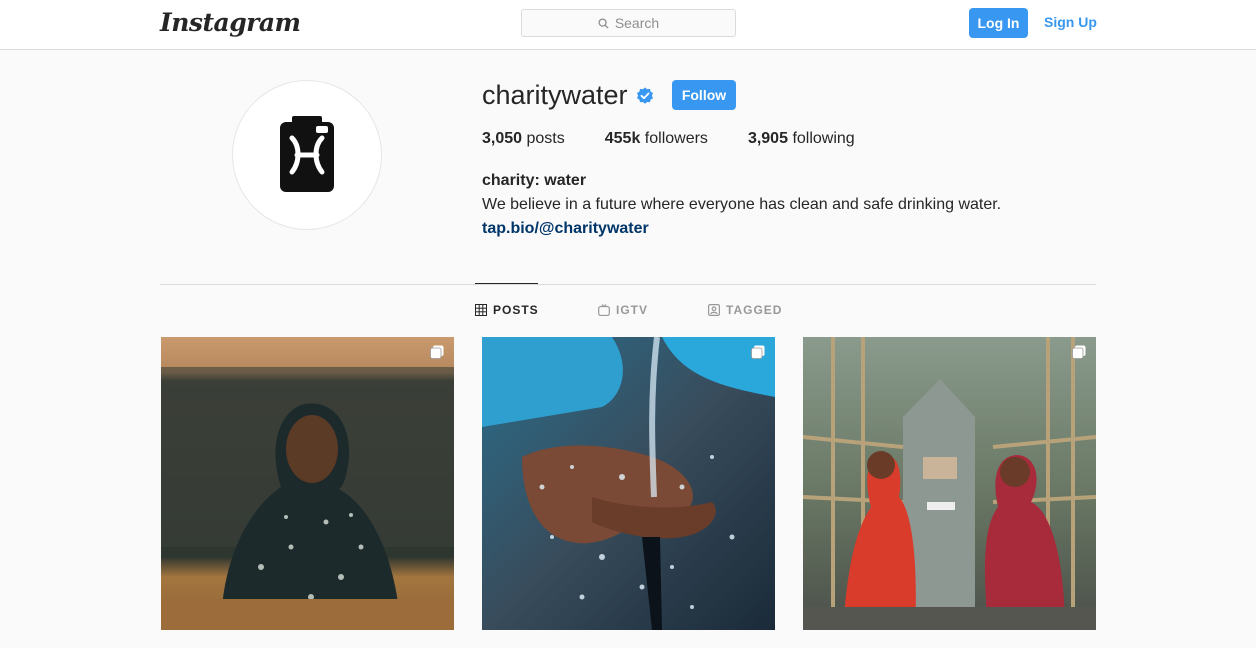  Describe the element at coordinates (1070, 22) in the screenshot. I see `signup-link: Sign Up` at that location.